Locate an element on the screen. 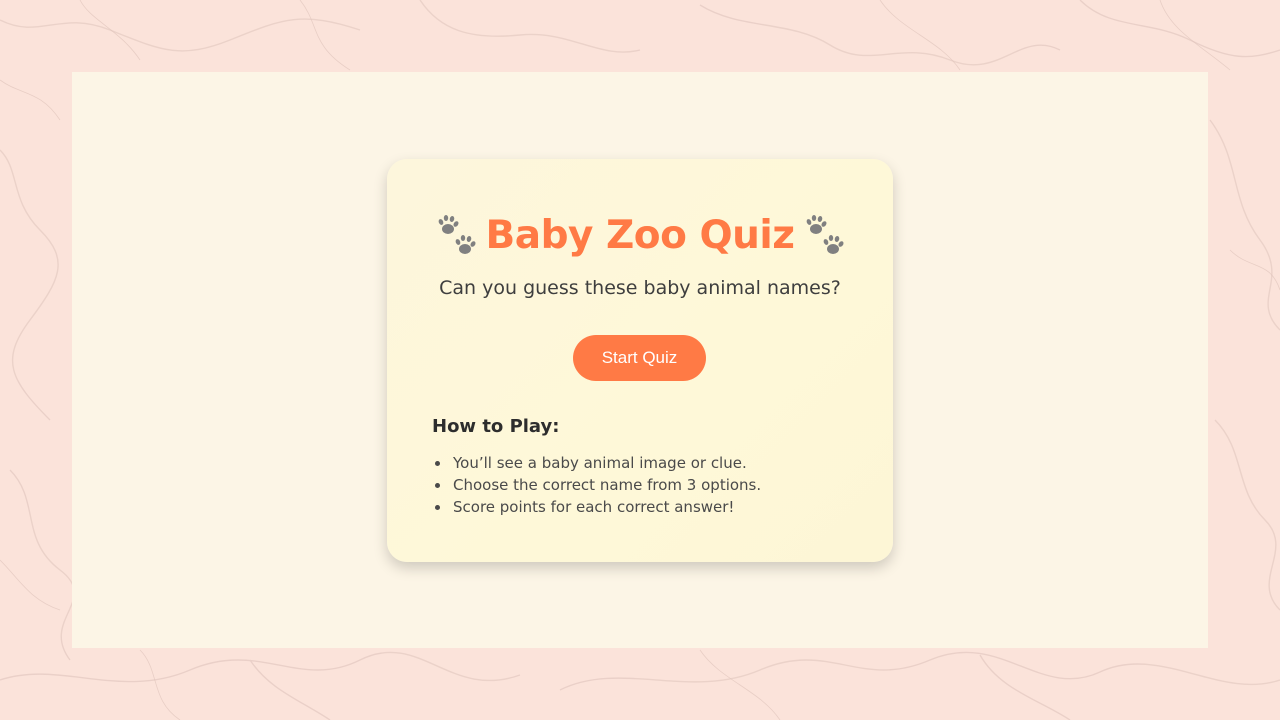  start-quiz-button: Start Quiz is located at coordinates (639, 358).